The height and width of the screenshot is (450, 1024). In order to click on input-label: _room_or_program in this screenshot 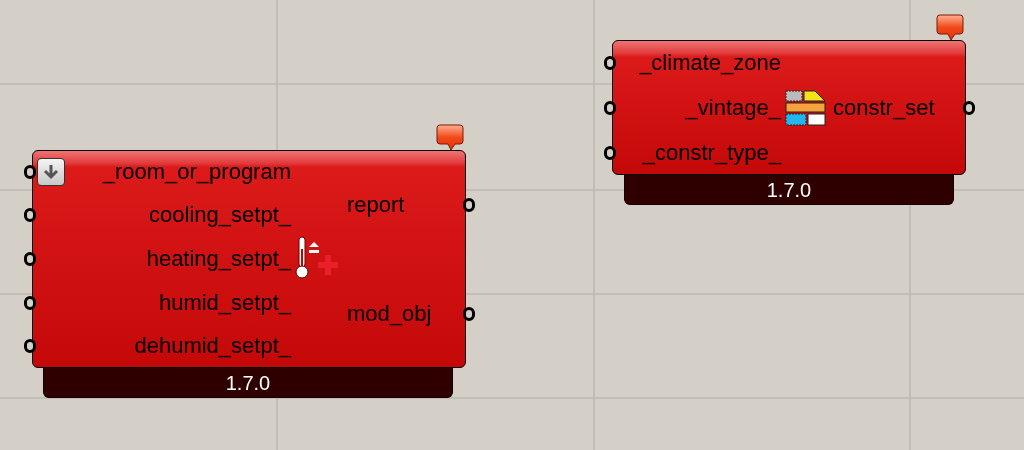, I will do `click(196, 171)`.